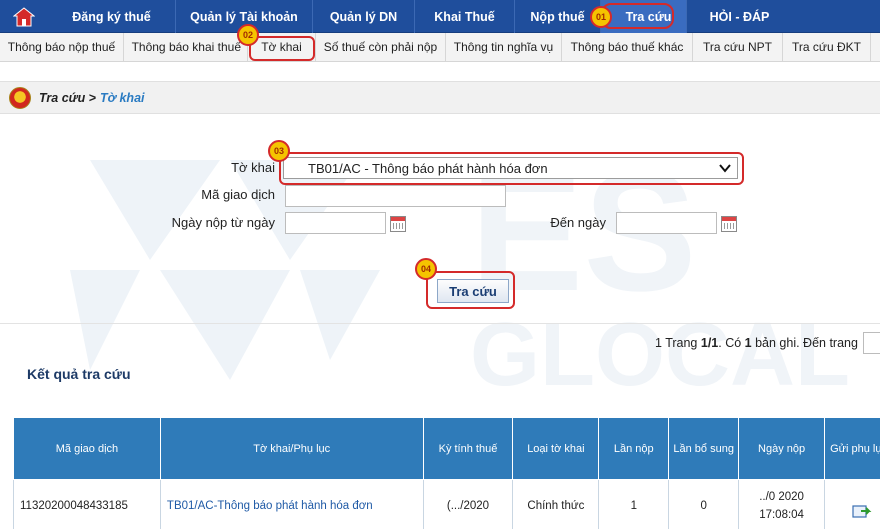 The height and width of the screenshot is (529, 880). What do you see at coordinates (782, 448) in the screenshot?
I see `col-header-ngay-nop: Ngày nộp` at bounding box center [782, 448].